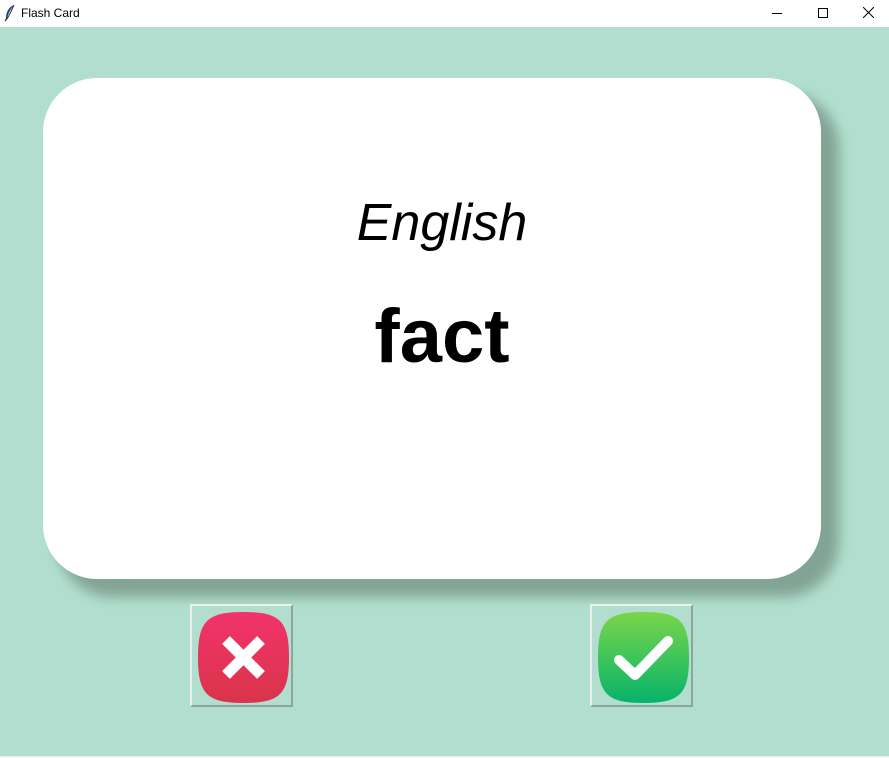  Describe the element at coordinates (641, 655) in the screenshot. I see `right-button` at that location.